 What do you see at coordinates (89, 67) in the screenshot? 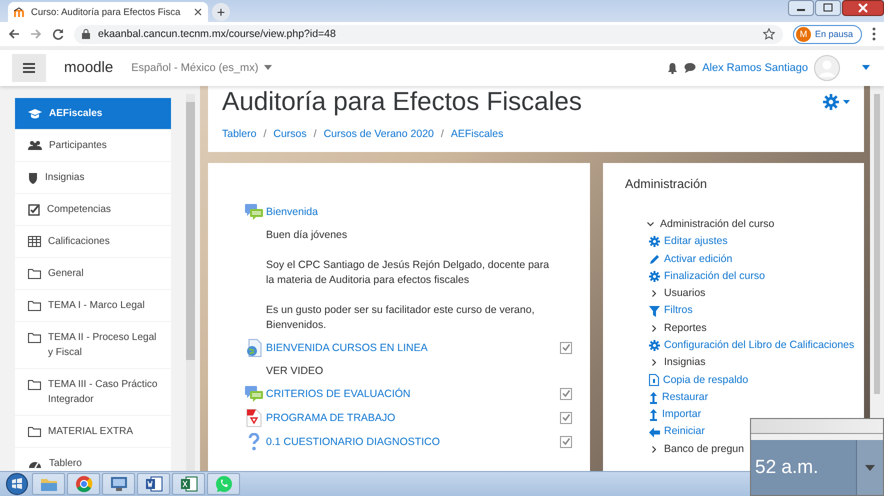
I see `site-brand: moodle` at bounding box center [89, 67].